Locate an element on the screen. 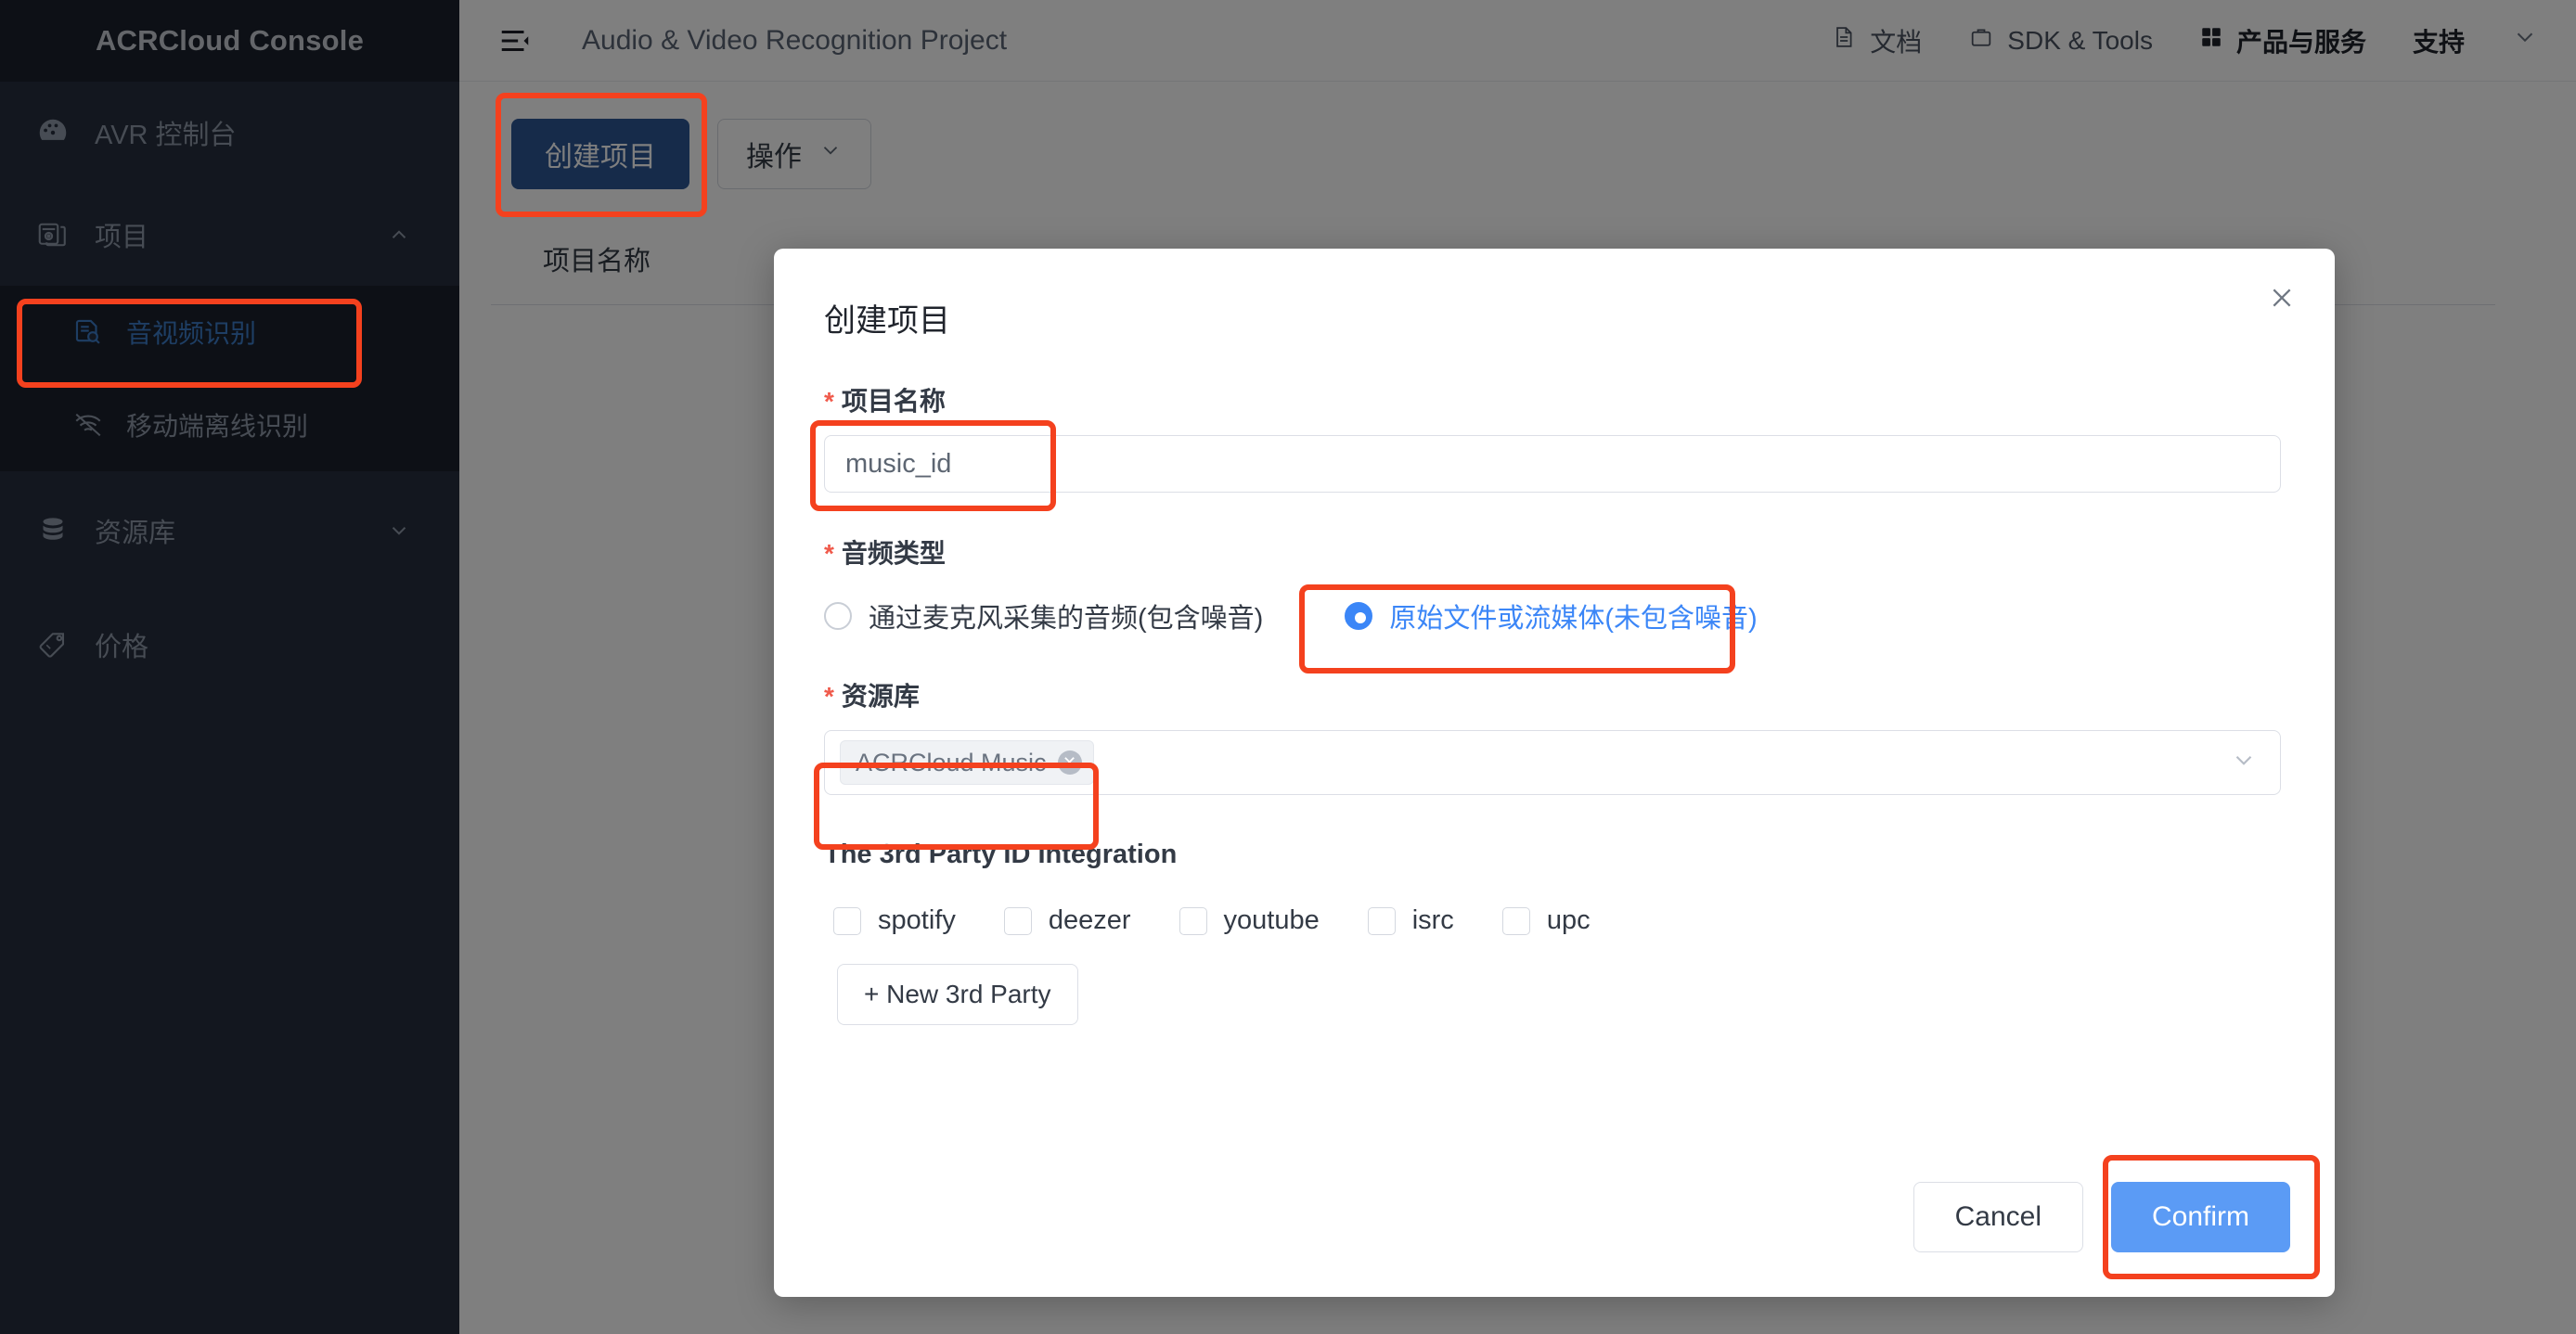 The width and height of the screenshot is (2576, 1334). checkbox-upc: upc is located at coordinates (1546, 920).